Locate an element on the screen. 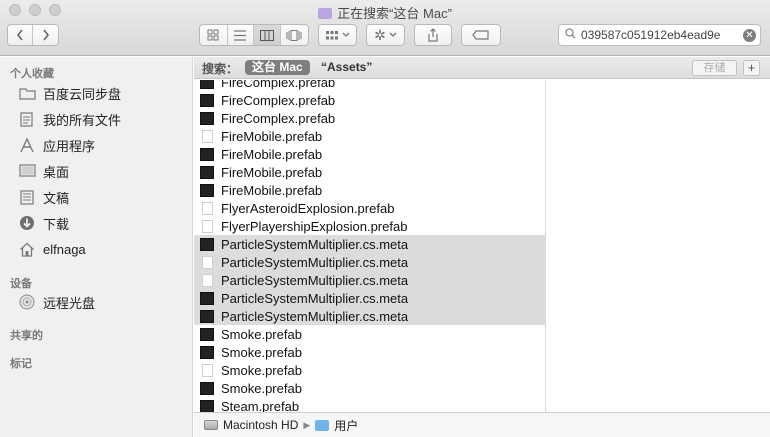 The width and height of the screenshot is (770, 437). sidebar-item-documents: 文稿 is located at coordinates (43, 197).